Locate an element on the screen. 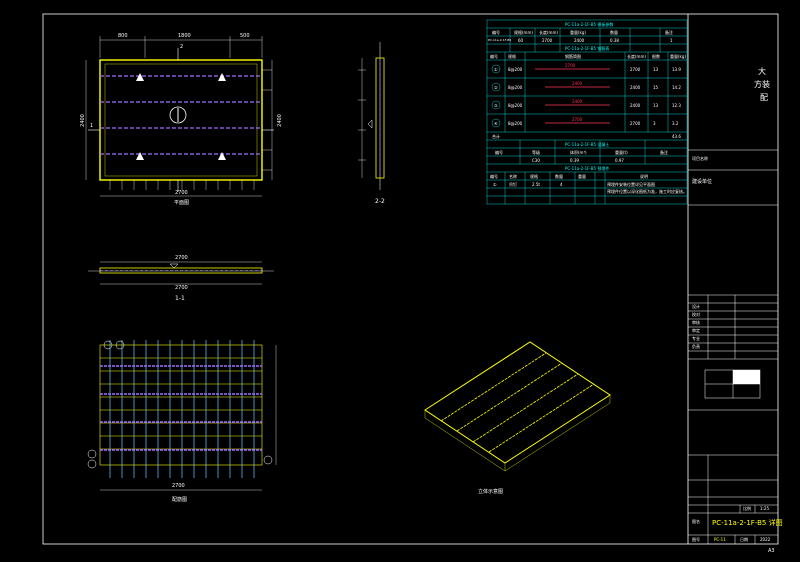 This screenshot has width=800, height=562. t2-r1-w: 14.2 is located at coordinates (676, 87).